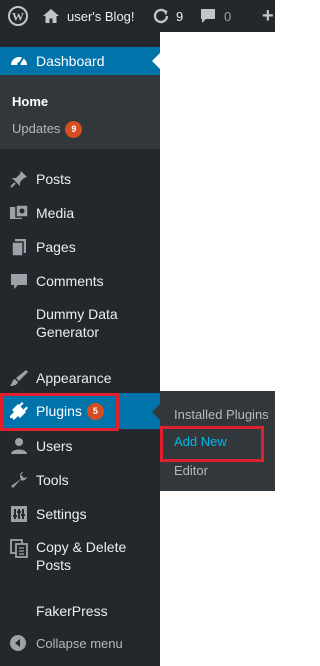  I want to click on menu-fakerpress-label: FakerPress, so click(72, 611).